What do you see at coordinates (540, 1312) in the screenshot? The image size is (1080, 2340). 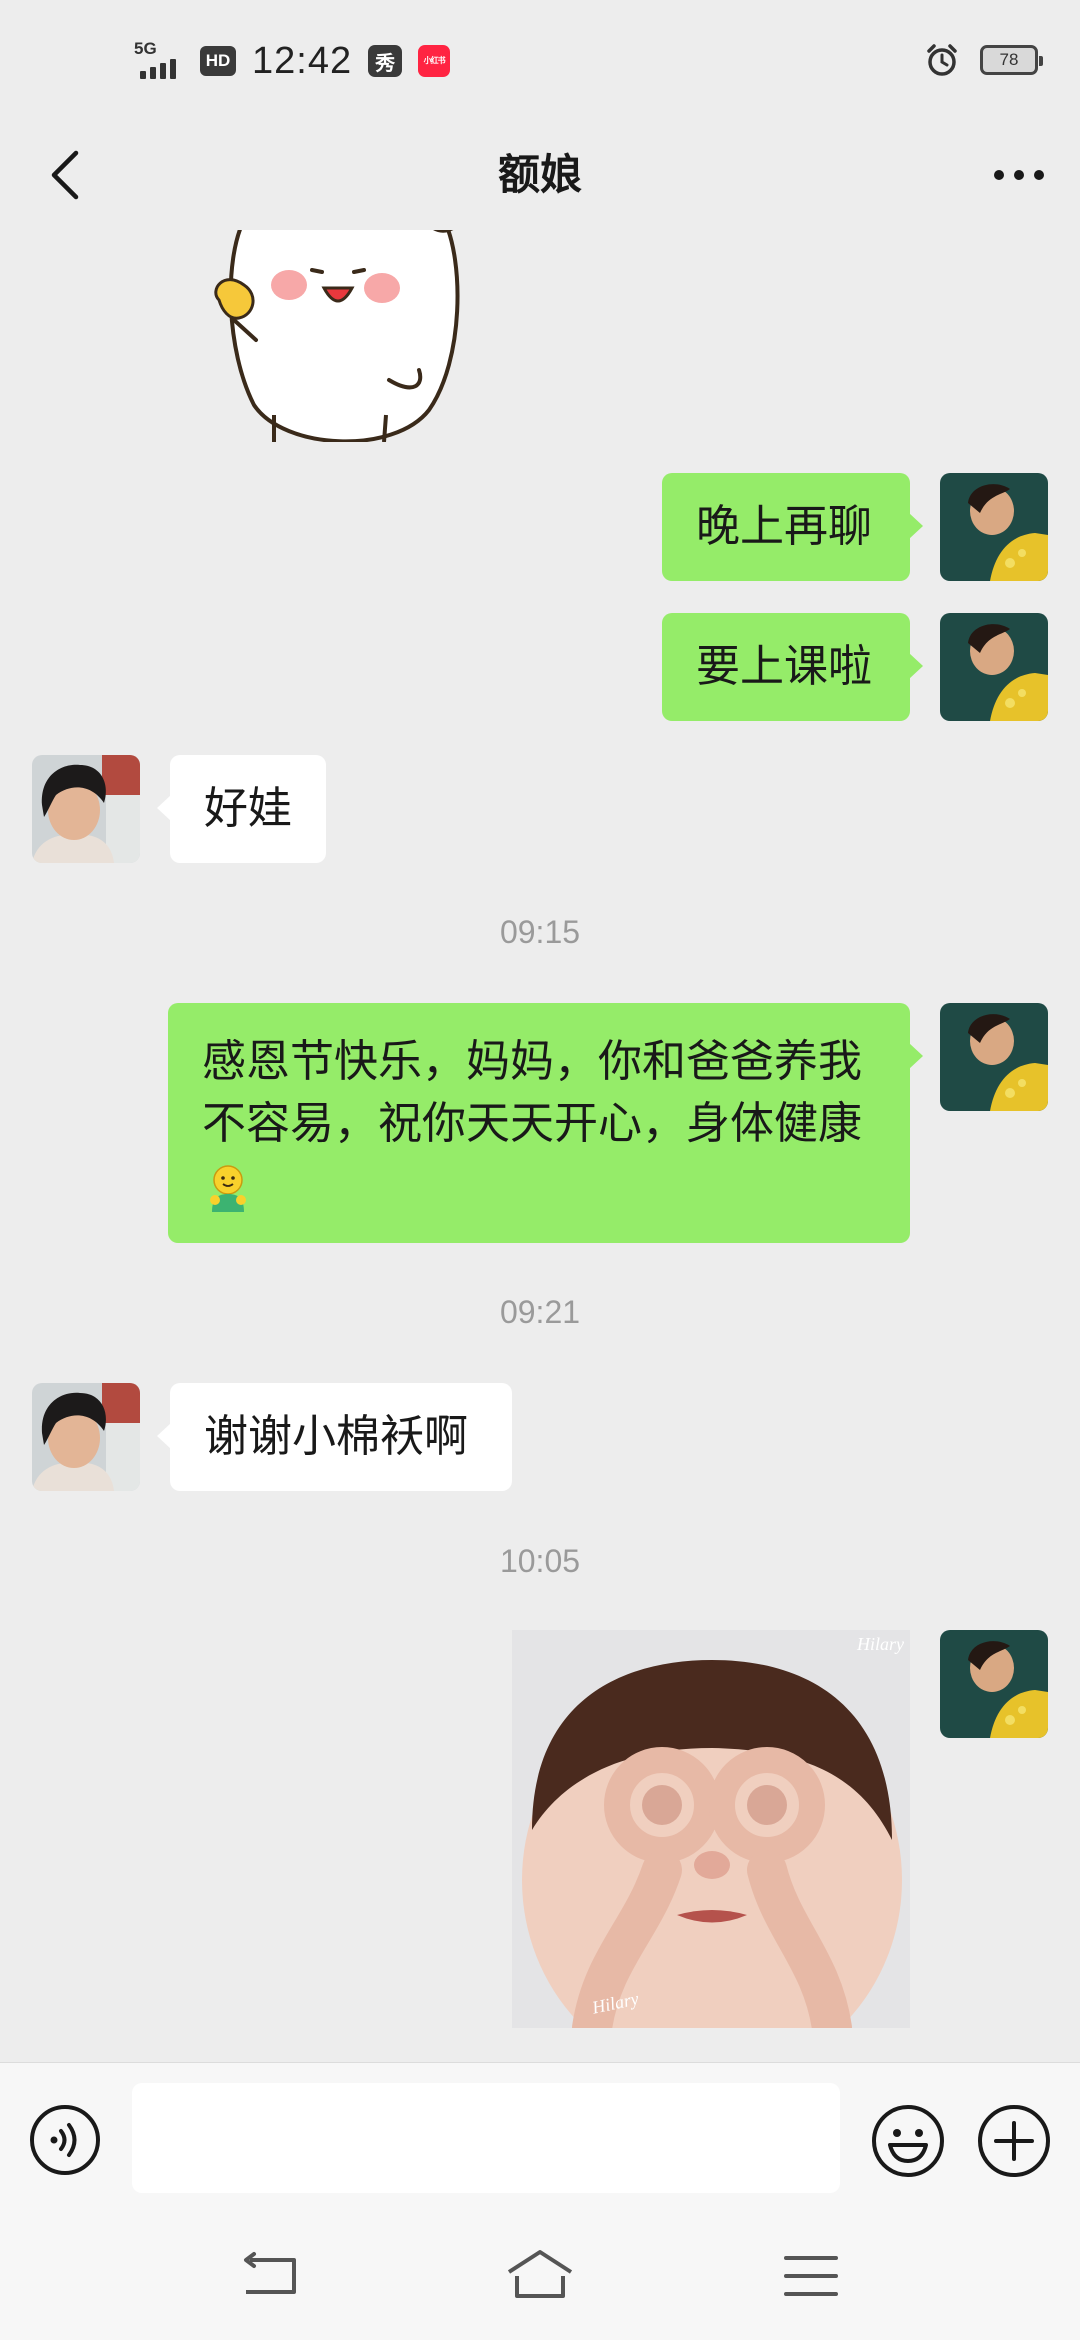 I see `timestamp: 09:21` at bounding box center [540, 1312].